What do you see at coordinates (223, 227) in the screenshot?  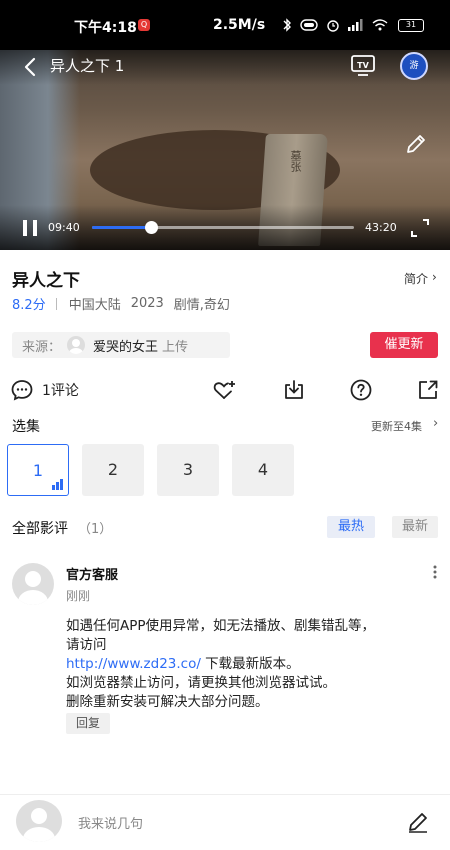 I see `progress-bar` at bounding box center [223, 227].